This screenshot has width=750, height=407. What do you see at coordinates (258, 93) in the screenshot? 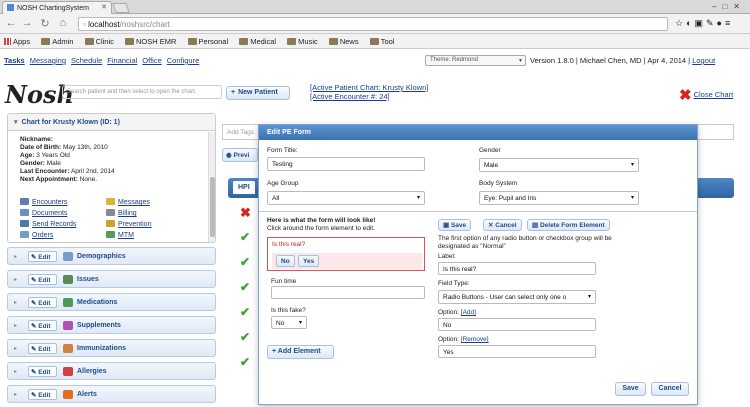
I see `new-patient-button: + New Patient` at bounding box center [258, 93].